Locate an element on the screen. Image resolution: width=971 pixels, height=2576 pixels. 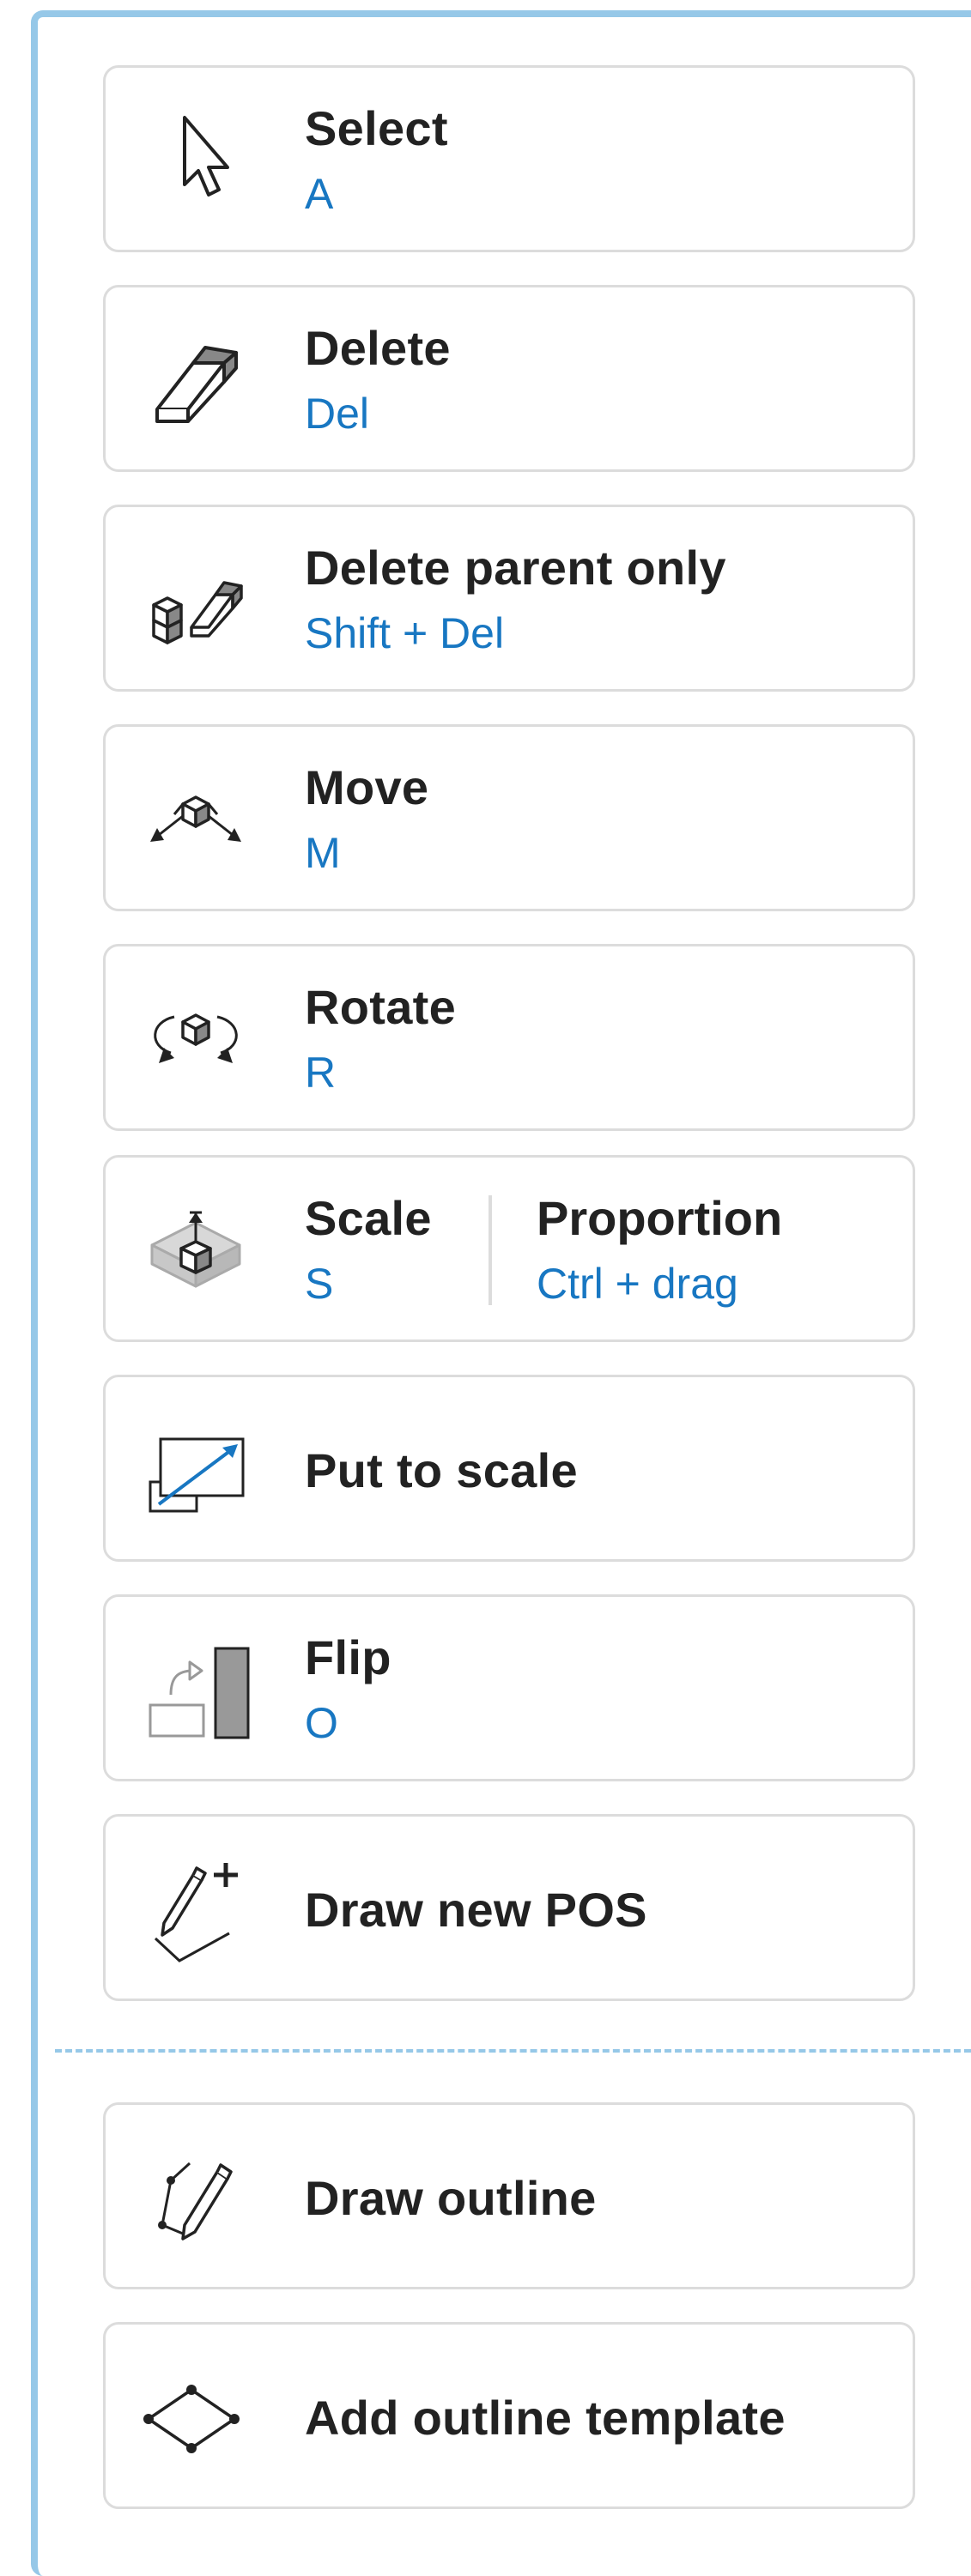
put-to-scale-tool-label: Put to scale is located at coordinates (441, 1470).